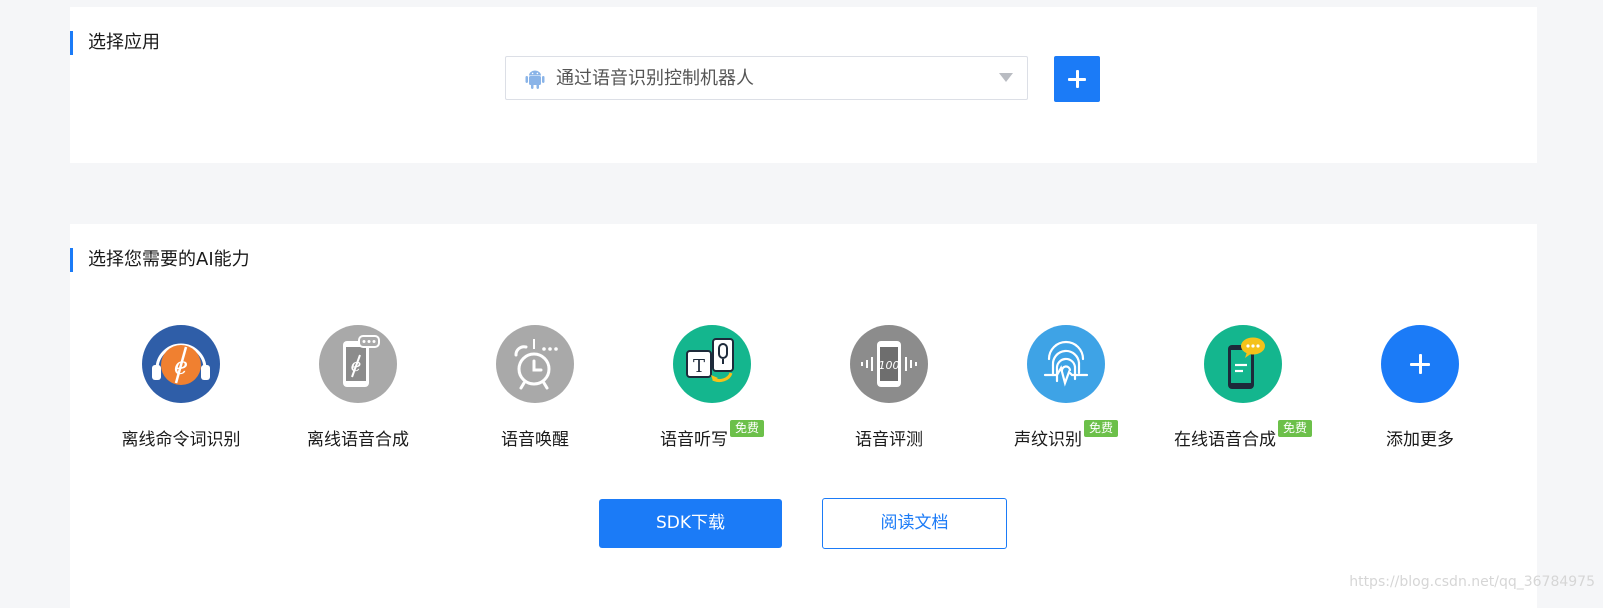 This screenshot has width=1603, height=608. I want to click on ability-dictation: T 语音听写免费, so click(712, 392).